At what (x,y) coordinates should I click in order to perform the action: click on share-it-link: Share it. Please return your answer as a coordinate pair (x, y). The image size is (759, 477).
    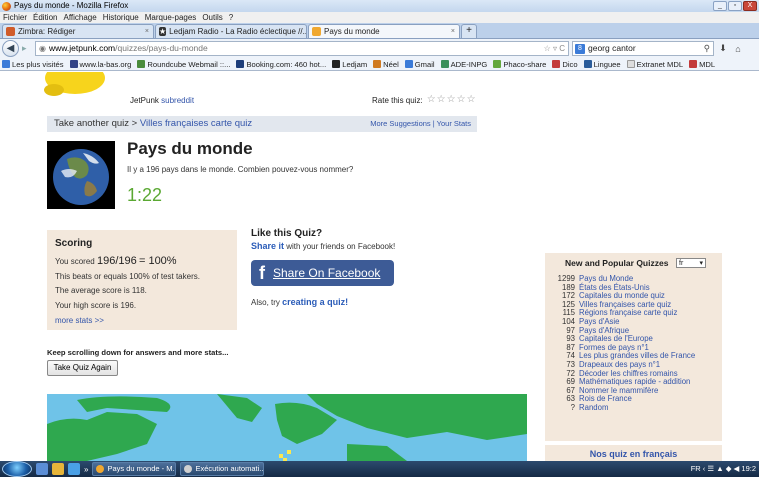
    Looking at the image, I should click on (267, 246).